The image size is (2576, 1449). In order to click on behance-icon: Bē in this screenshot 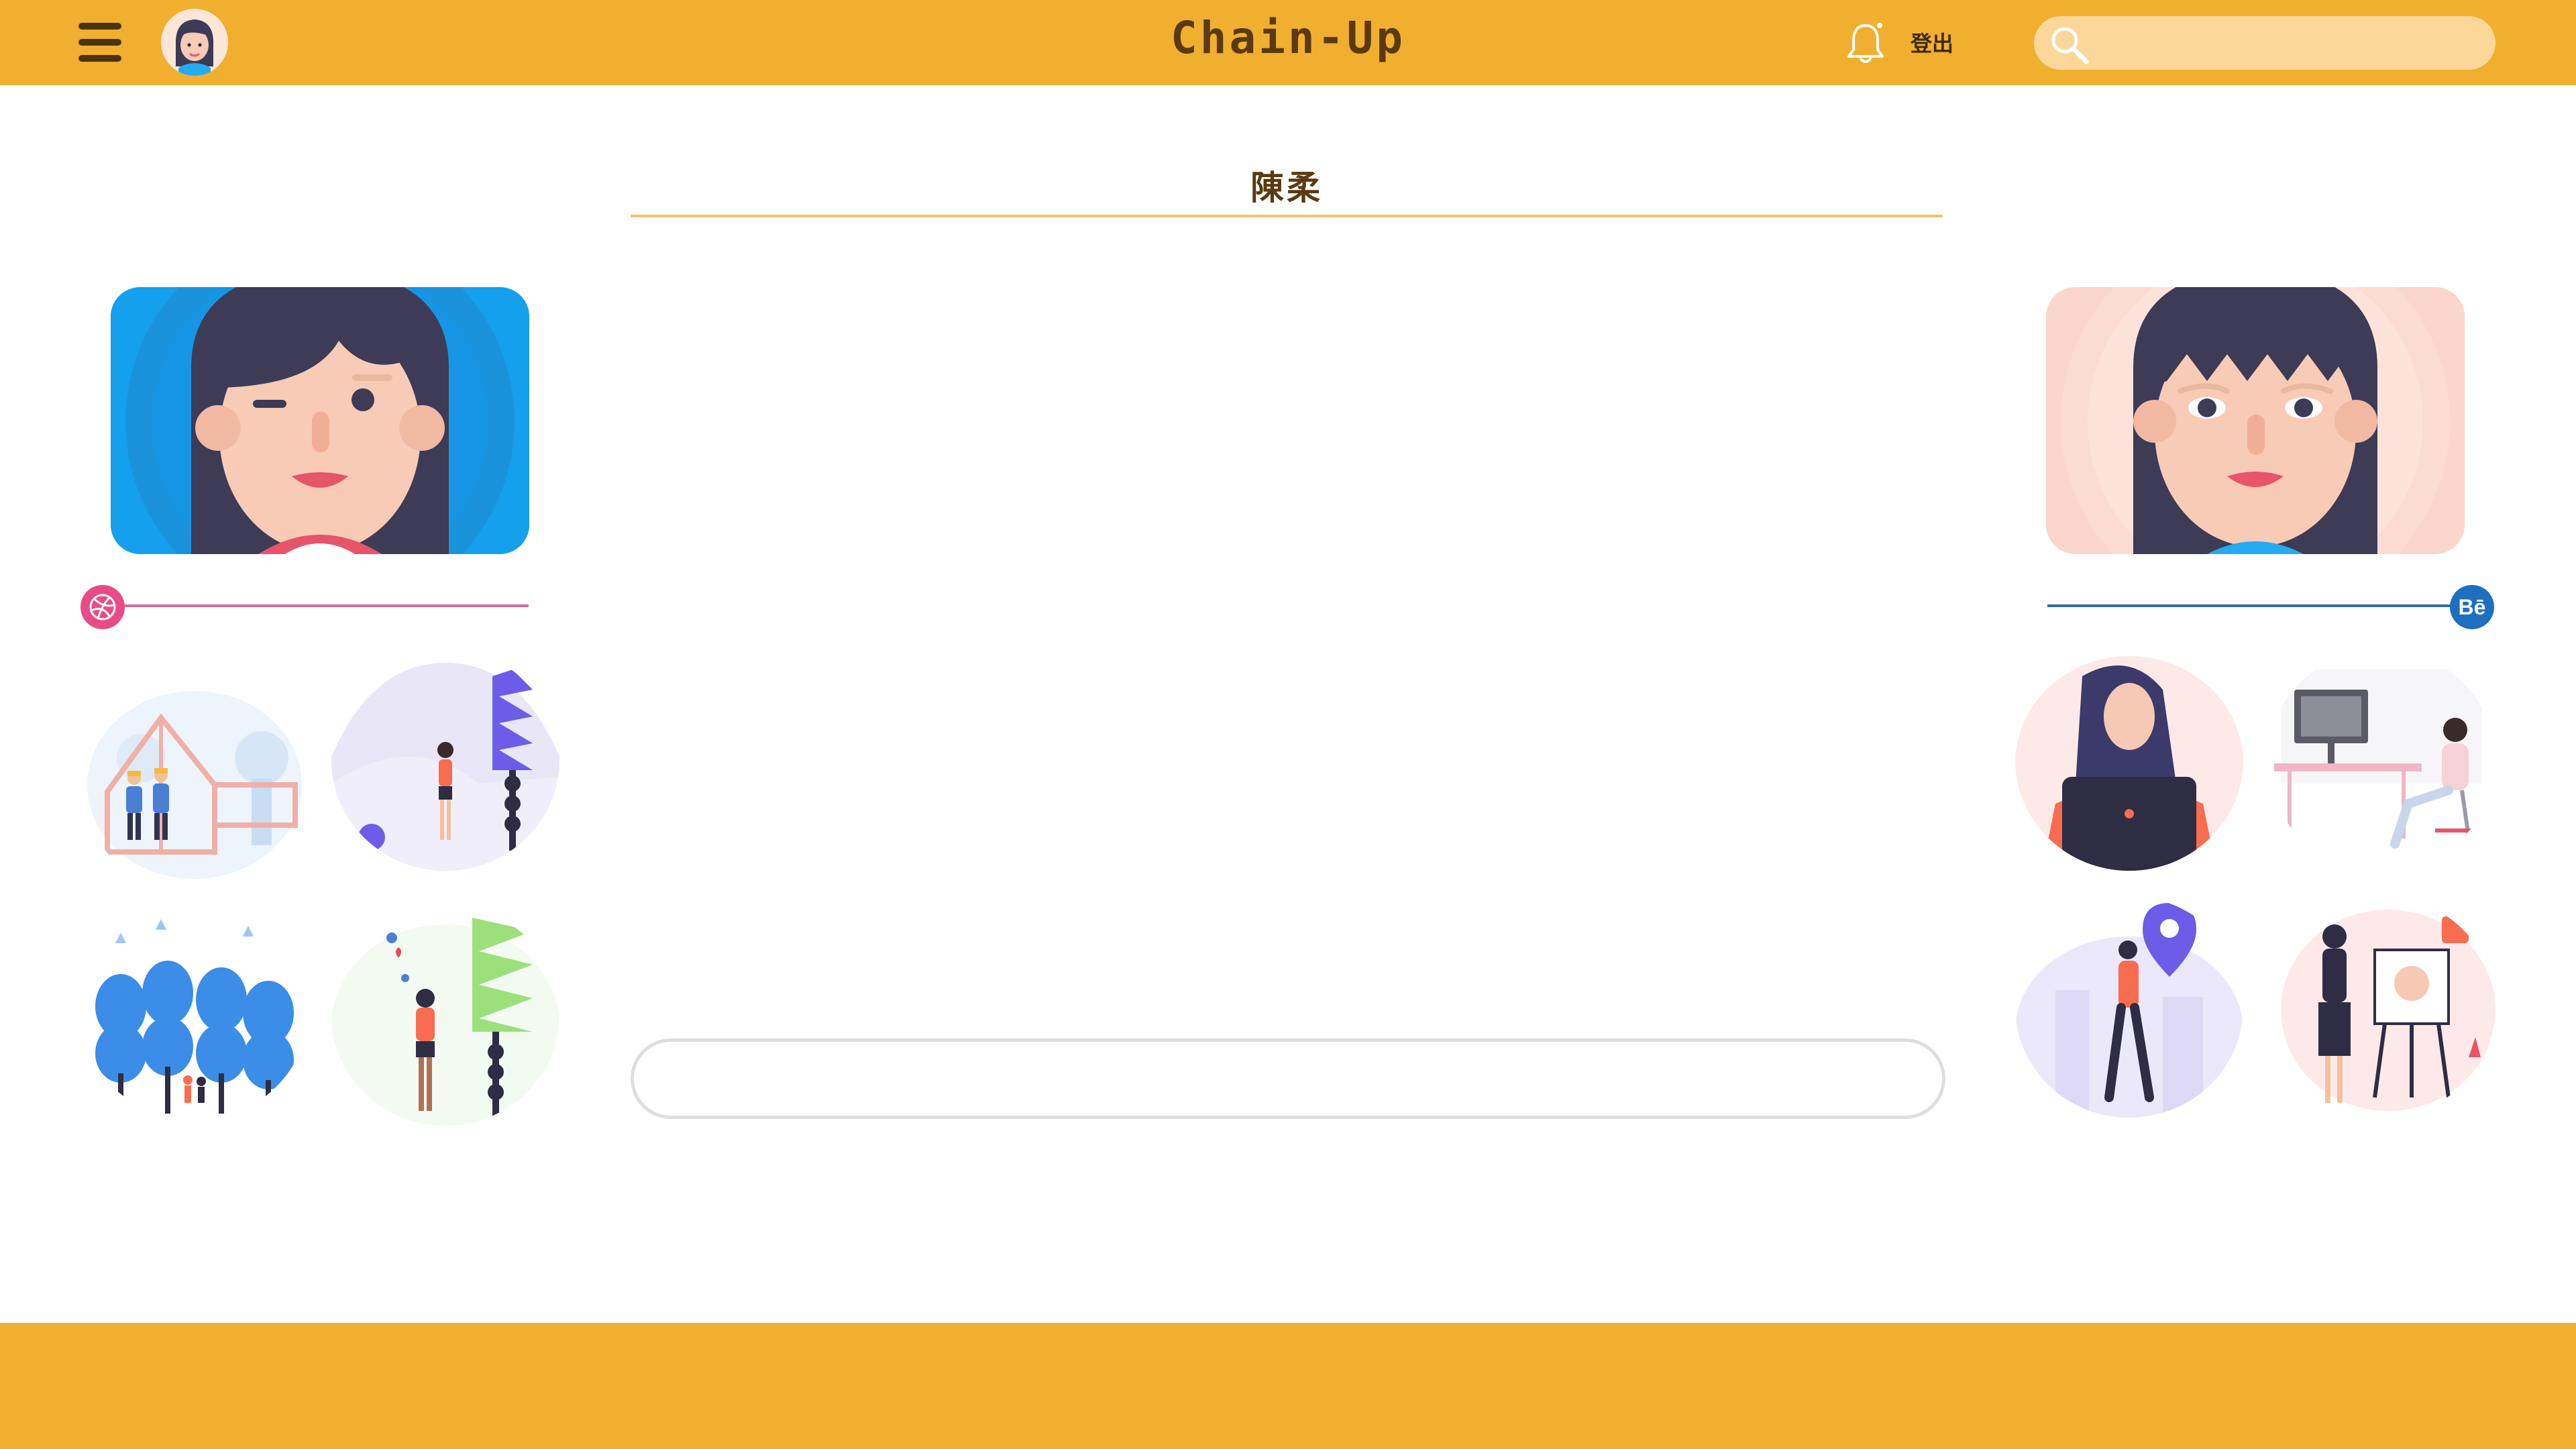, I will do `click(2472, 607)`.